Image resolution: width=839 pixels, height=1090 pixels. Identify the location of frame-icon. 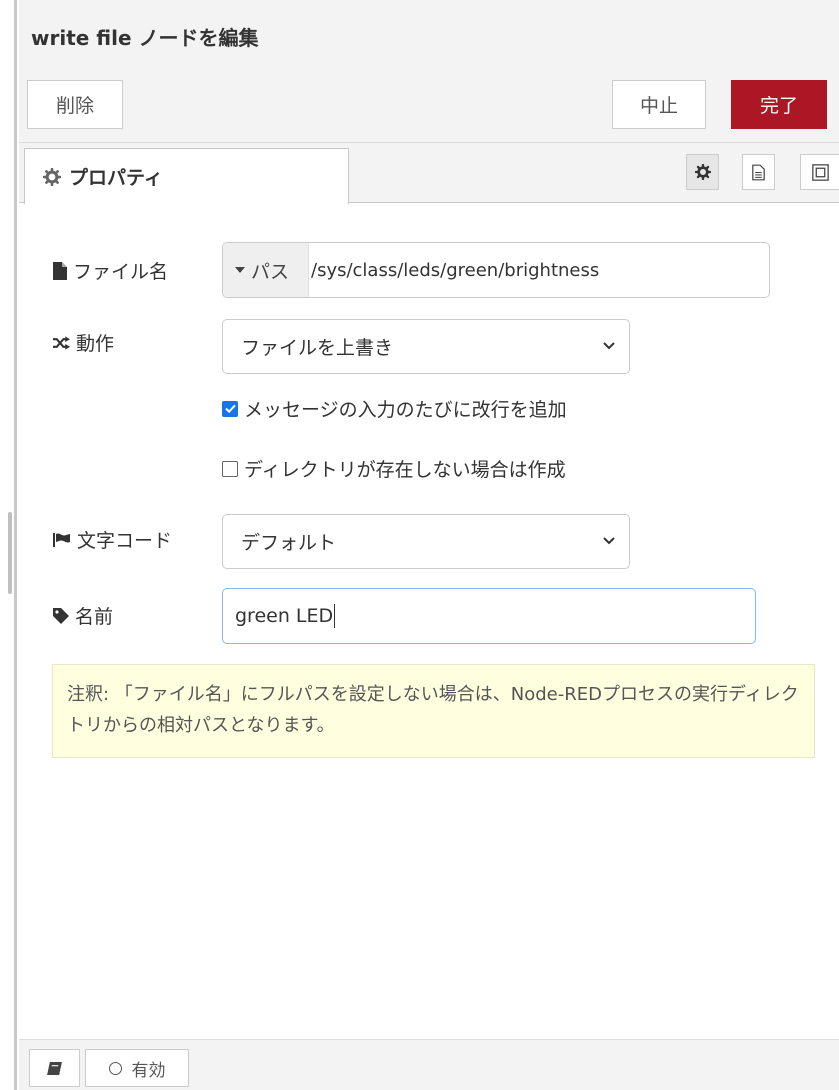
(820, 172).